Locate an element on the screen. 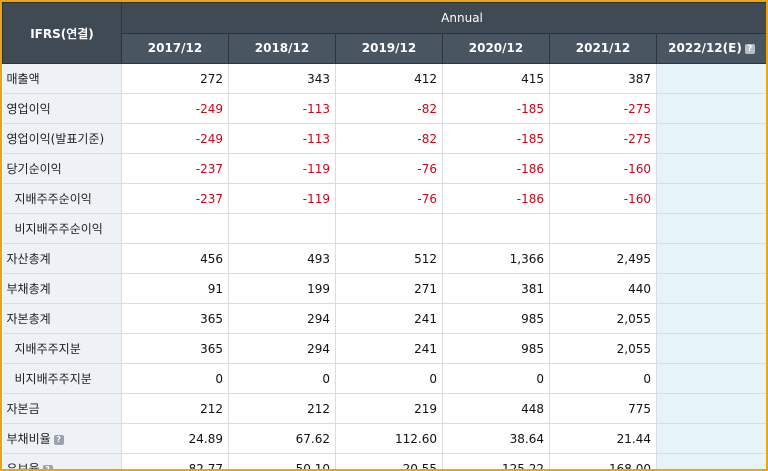 The image size is (768, 471). table-row: 당기순이익 -237 -119 -76 -186 -160 is located at coordinates (384, 168).